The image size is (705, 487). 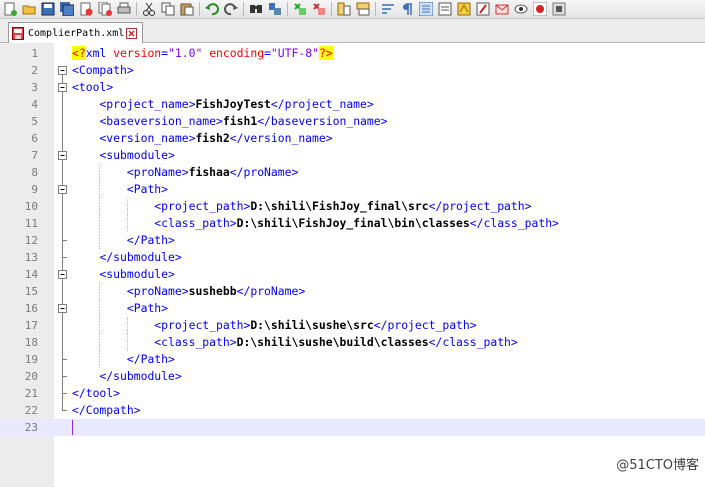 I want to click on copy-icon, so click(x=168, y=9).